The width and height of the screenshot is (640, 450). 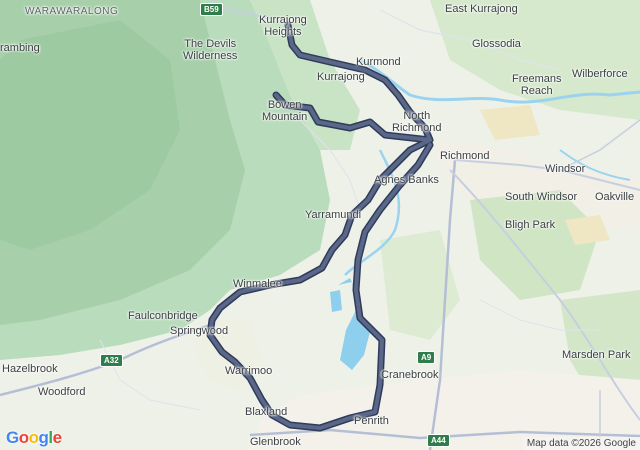 I want to click on place-label-agnes-banks: Agnes Banks, so click(x=406, y=180).